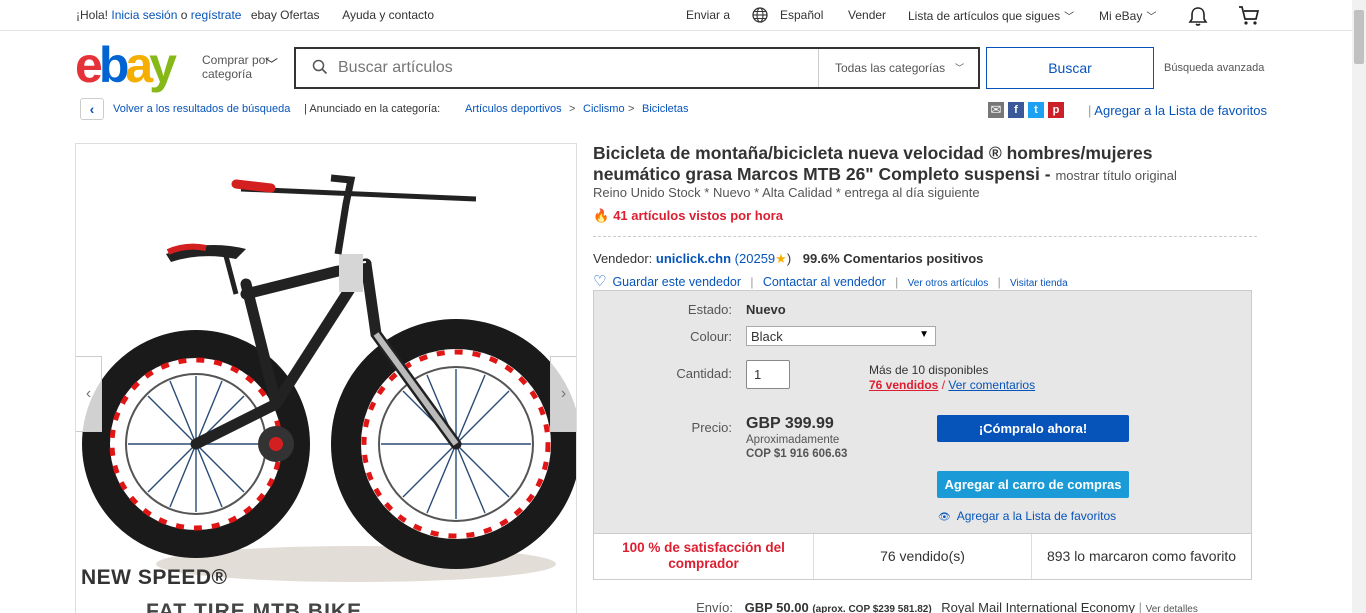 The width and height of the screenshot is (1366, 613). Describe the element at coordinates (781, 258) in the screenshot. I see `star-icon: ★` at that location.